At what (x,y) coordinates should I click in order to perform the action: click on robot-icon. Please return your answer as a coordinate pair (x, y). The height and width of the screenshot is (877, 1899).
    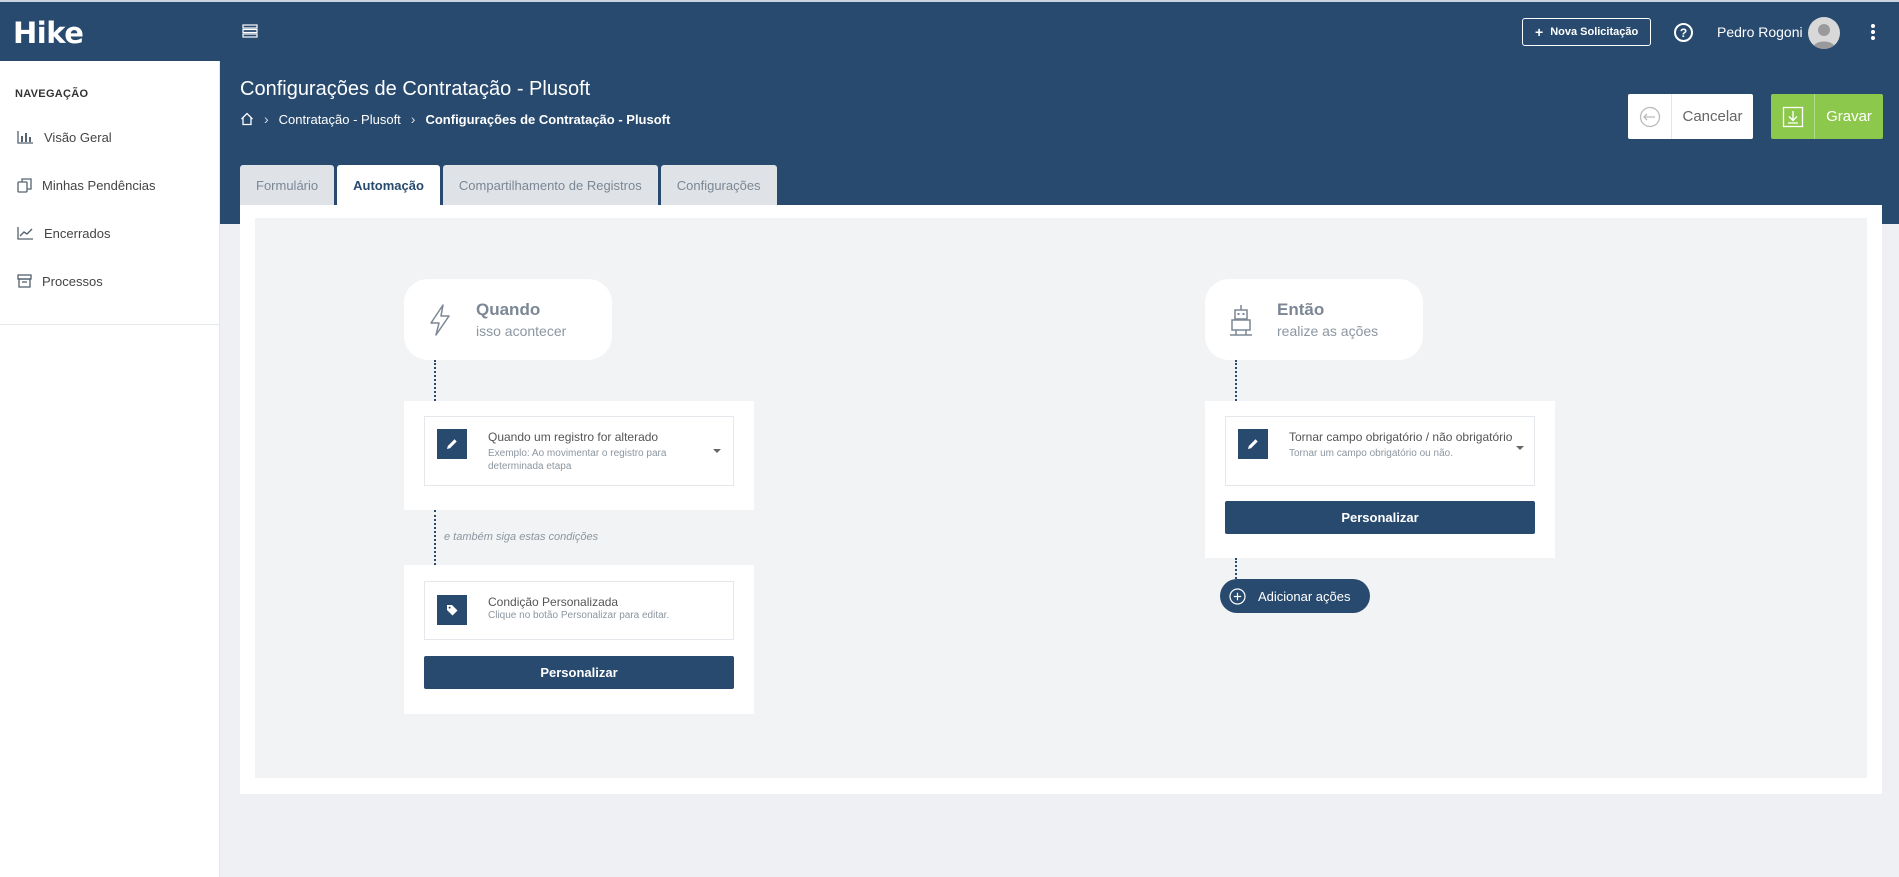
    Looking at the image, I should click on (1241, 320).